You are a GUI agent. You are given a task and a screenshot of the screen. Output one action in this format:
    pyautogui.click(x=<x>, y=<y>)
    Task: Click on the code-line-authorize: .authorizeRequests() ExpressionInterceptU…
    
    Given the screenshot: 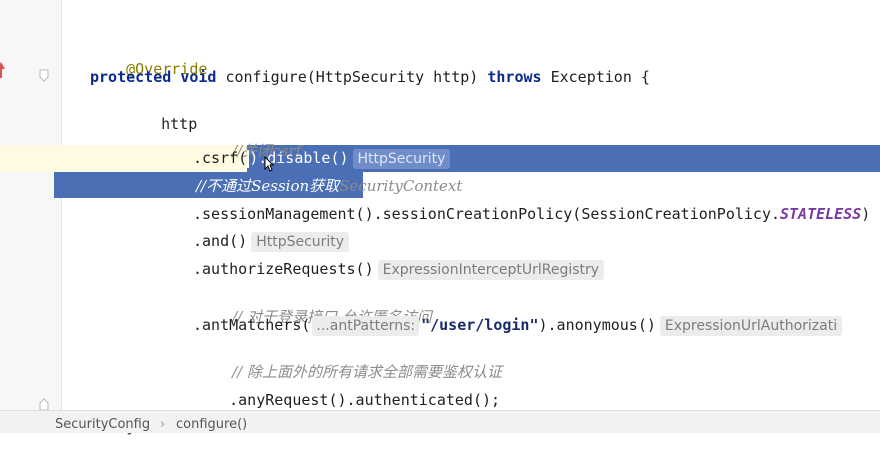 What is the action you would take?
    pyautogui.click(x=399, y=269)
    